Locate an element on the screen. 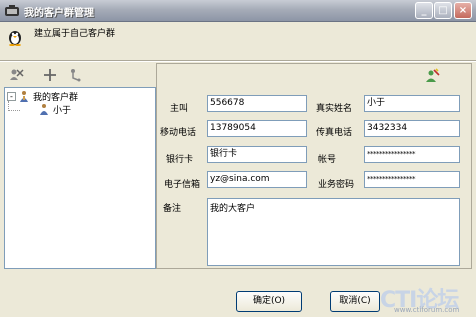  tree-connector is located at coordinates (14, 110).